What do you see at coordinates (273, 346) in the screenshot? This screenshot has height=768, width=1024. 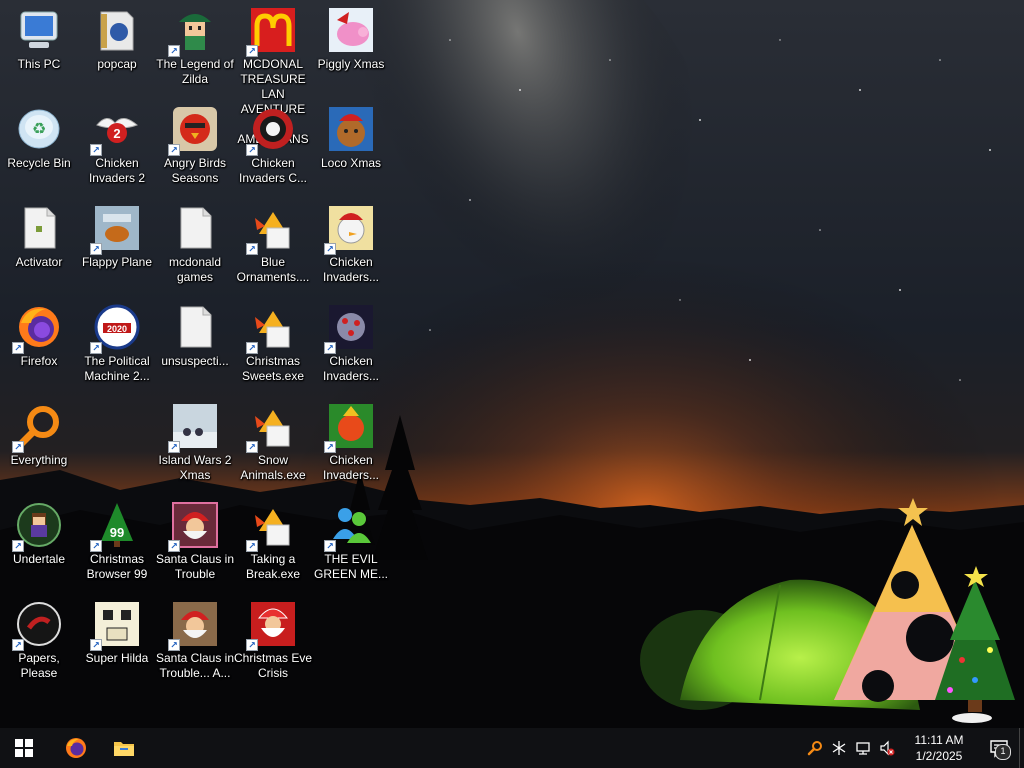 I see `desktop-icon-christmas-sweets: ↗ Christmas Sweets.exe` at bounding box center [273, 346].